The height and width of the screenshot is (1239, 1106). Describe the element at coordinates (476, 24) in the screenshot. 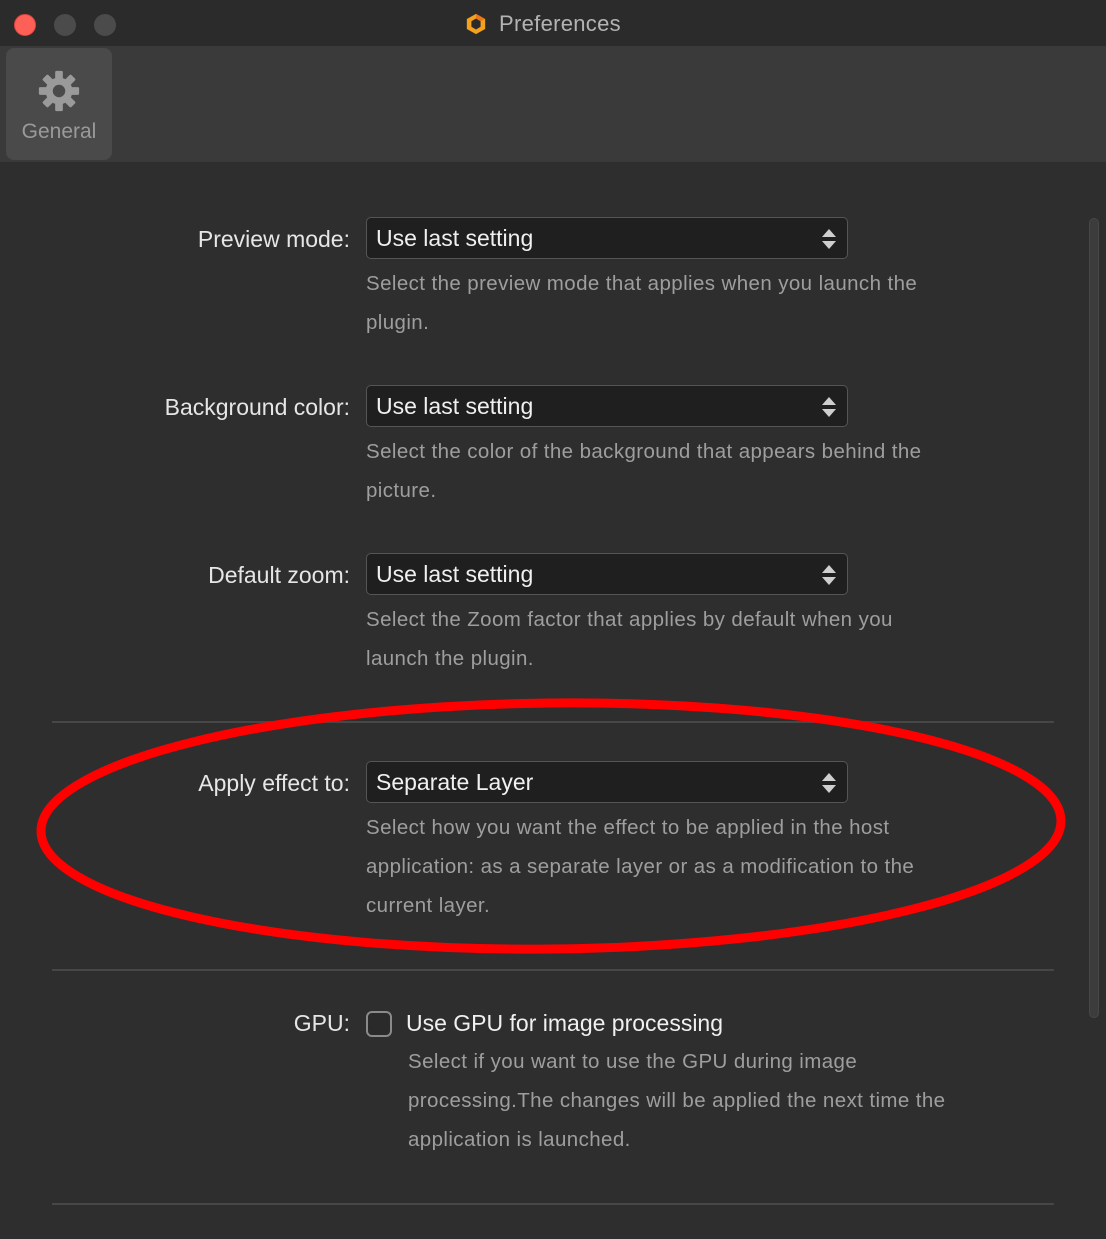

I see `hexagon-logo-icon` at that location.